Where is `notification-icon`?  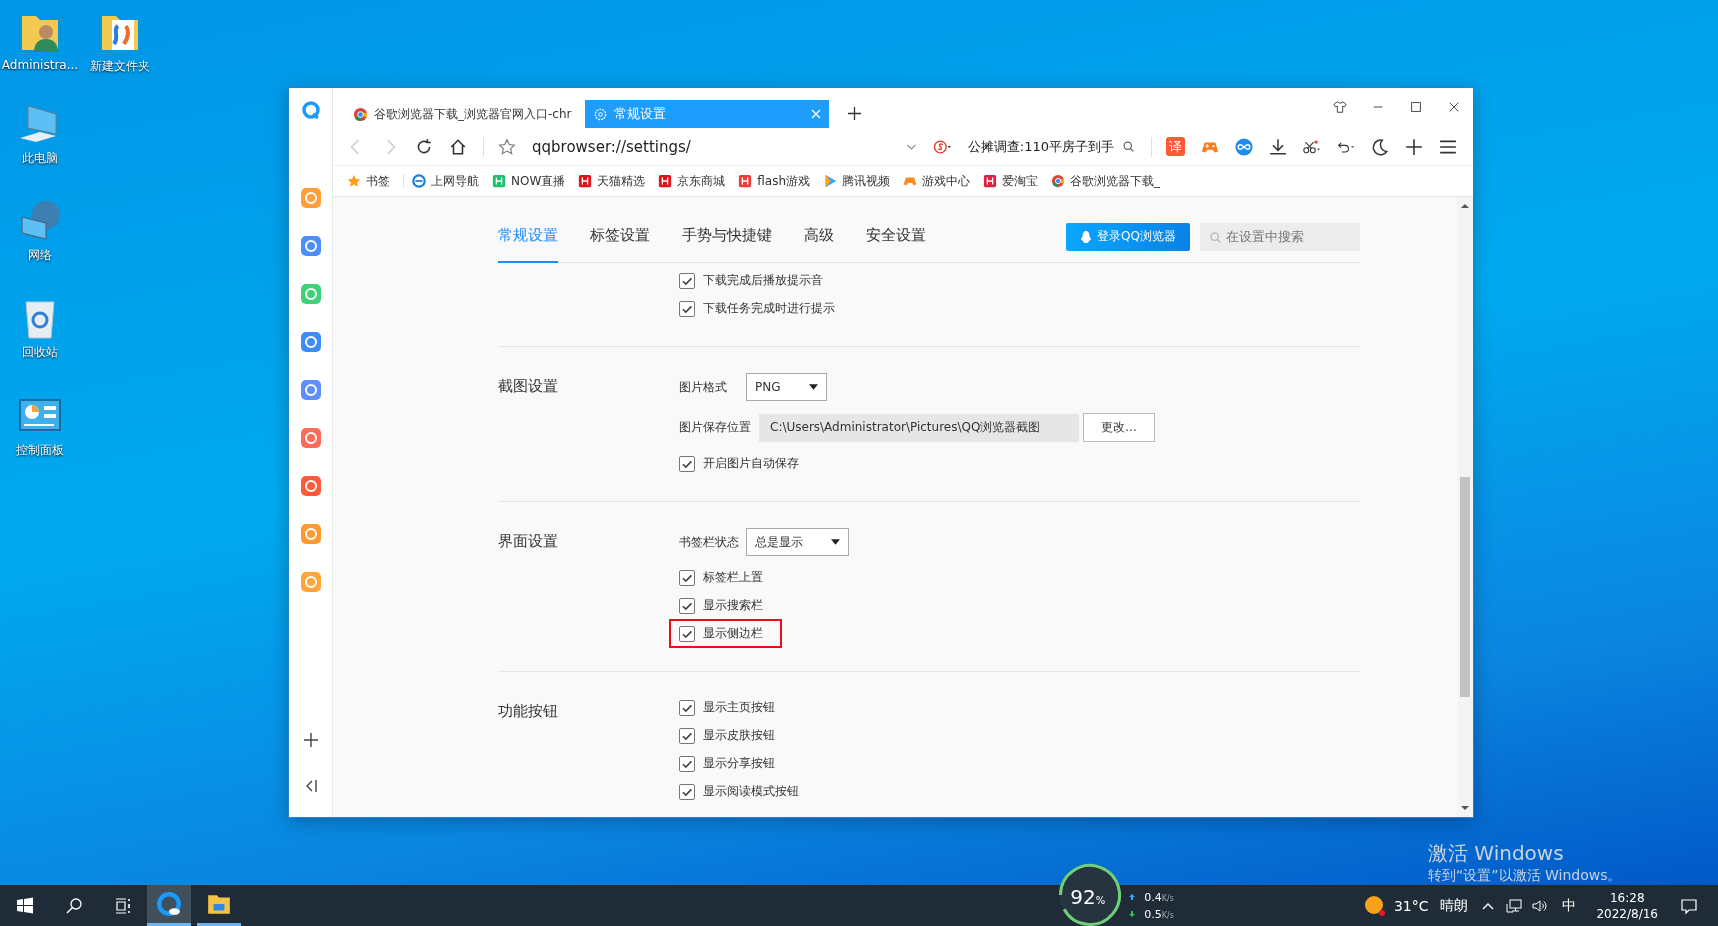
notification-icon is located at coordinates (1689, 905).